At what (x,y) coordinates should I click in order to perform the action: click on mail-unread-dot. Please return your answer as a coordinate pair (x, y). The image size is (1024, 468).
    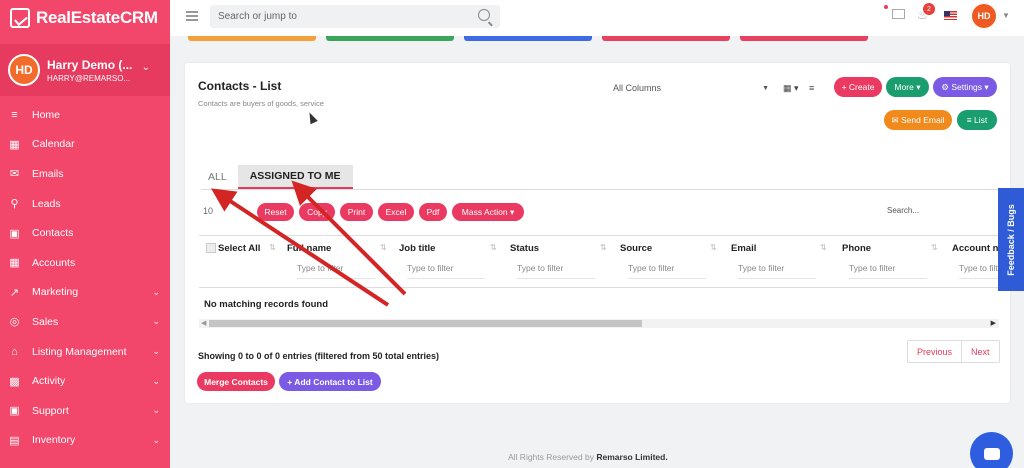
    Looking at the image, I should click on (886, 7).